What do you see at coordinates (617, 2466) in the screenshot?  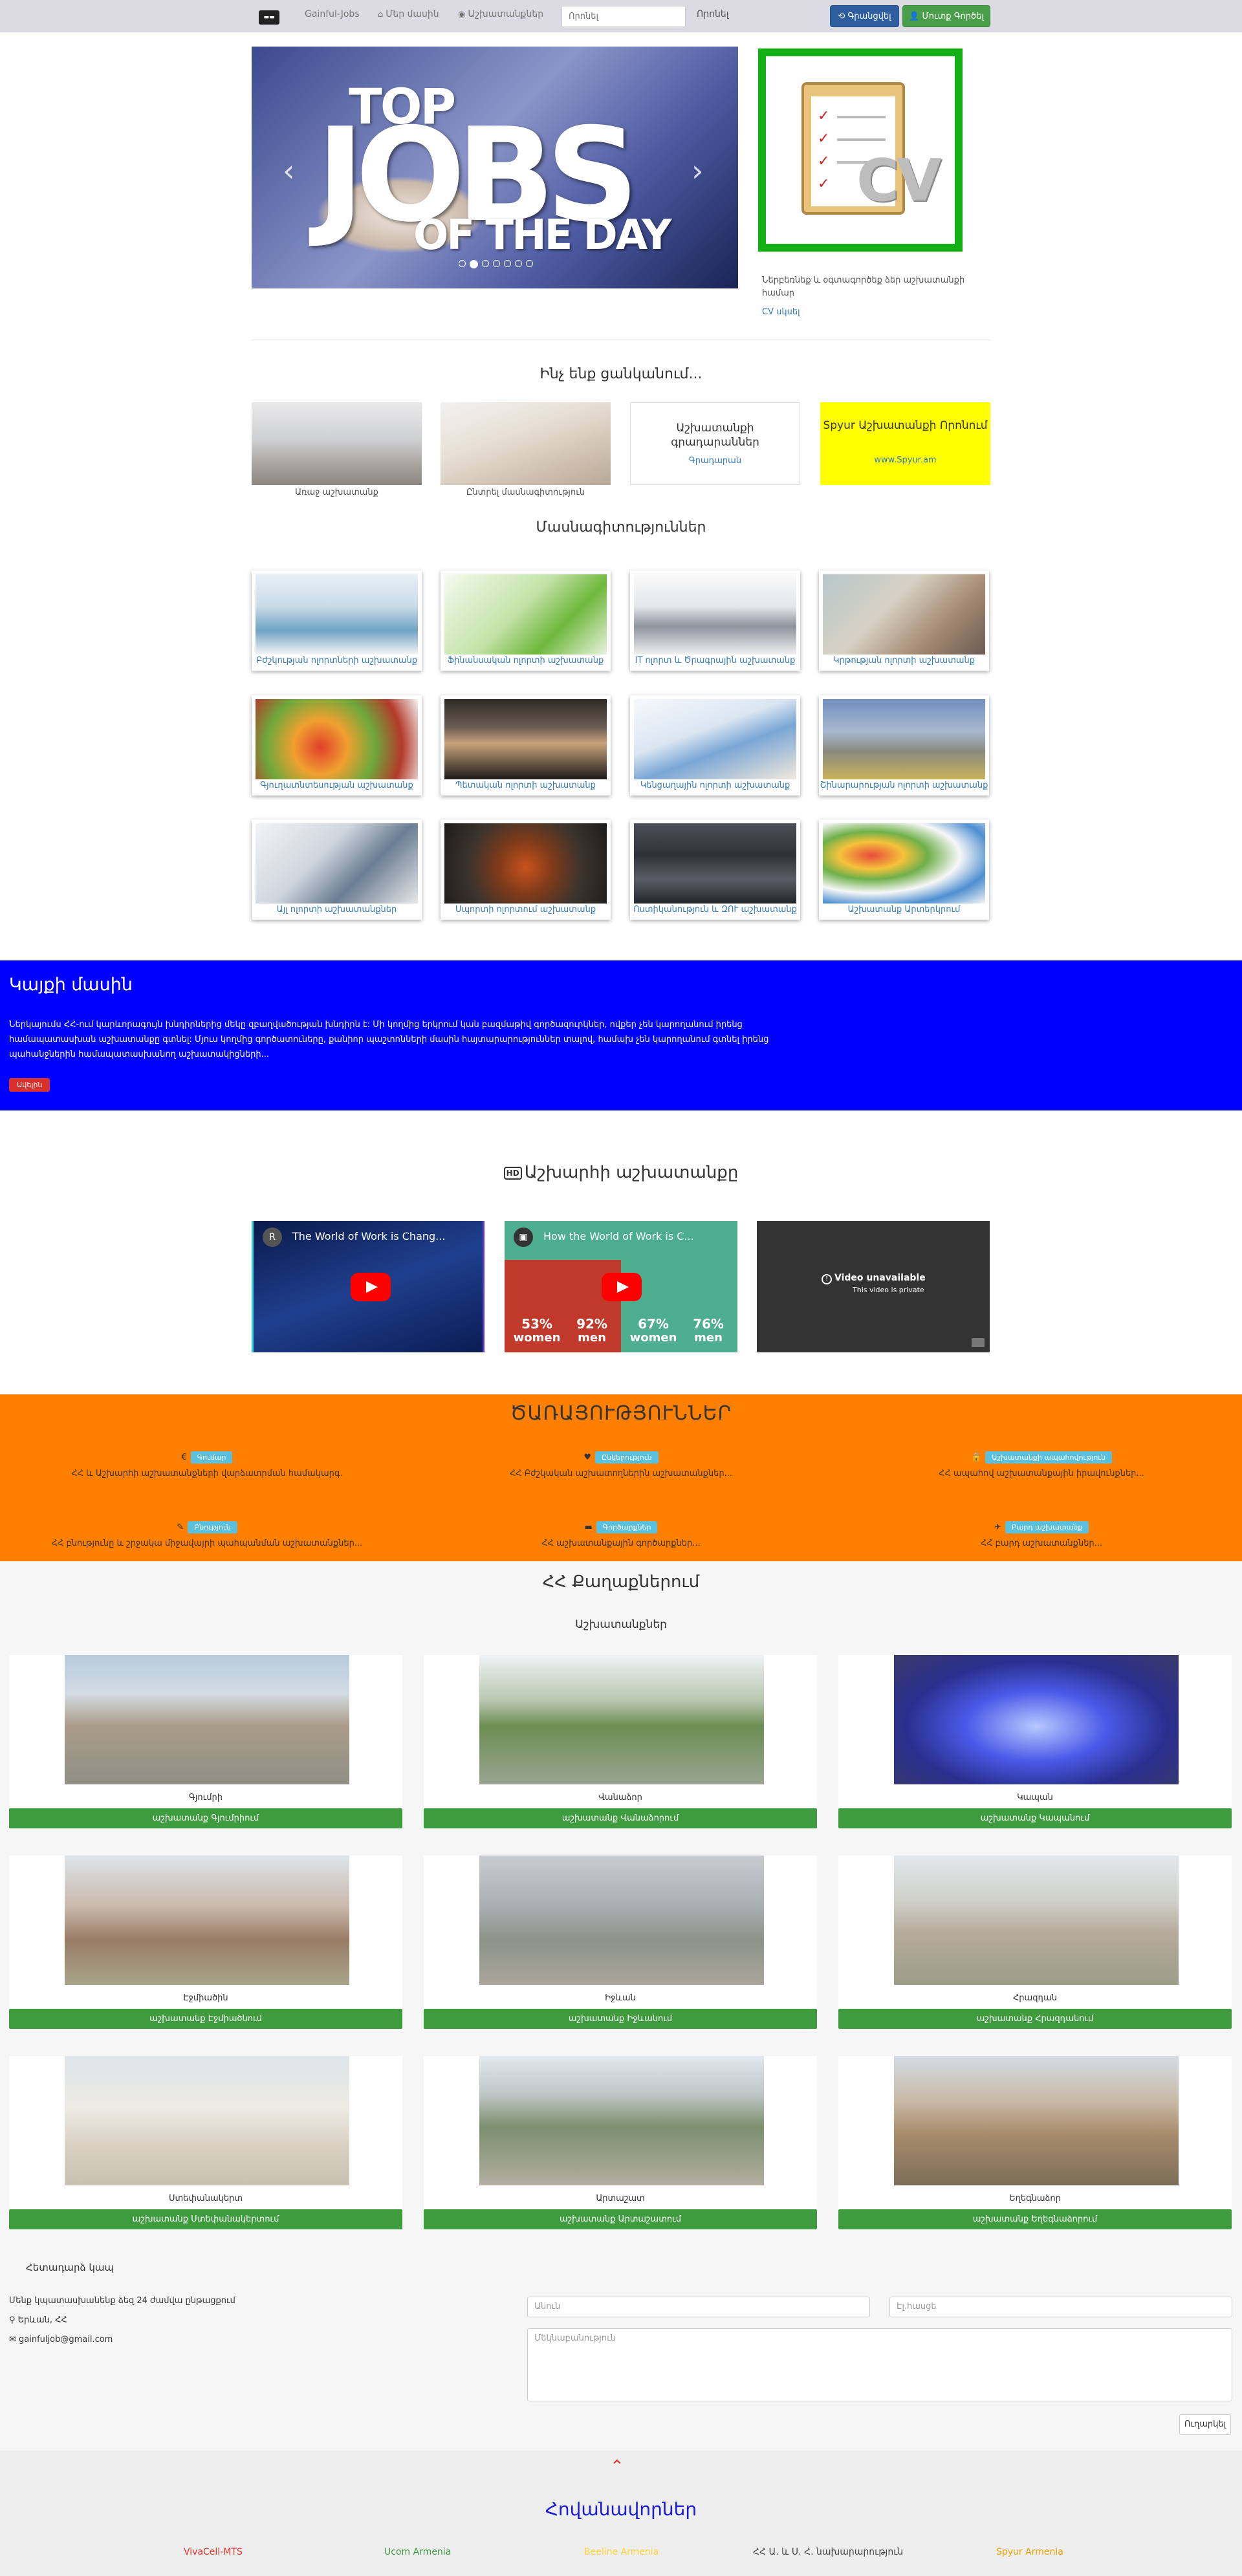 I see `chevron-up-icon: ⌃` at bounding box center [617, 2466].